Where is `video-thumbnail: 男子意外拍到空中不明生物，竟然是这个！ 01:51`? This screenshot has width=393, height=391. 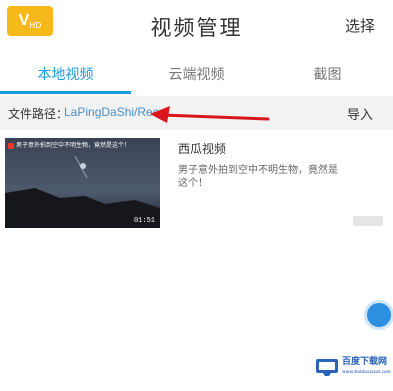 video-thumbnail: 男子意外拍到空中不明生物，竟然是这个！ 01:51 is located at coordinates (82, 183).